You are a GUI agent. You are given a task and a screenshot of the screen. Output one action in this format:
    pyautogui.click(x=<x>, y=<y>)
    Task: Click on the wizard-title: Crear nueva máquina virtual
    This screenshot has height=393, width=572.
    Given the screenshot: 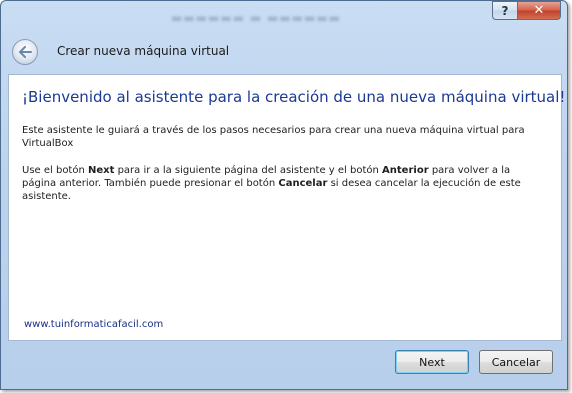 What is the action you would take?
    pyautogui.click(x=143, y=51)
    